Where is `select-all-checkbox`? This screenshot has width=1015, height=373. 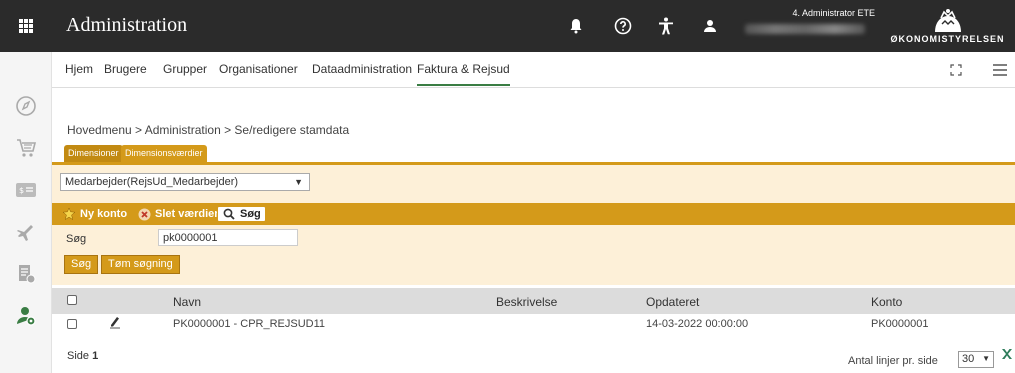
select-all-checkbox is located at coordinates (72, 300).